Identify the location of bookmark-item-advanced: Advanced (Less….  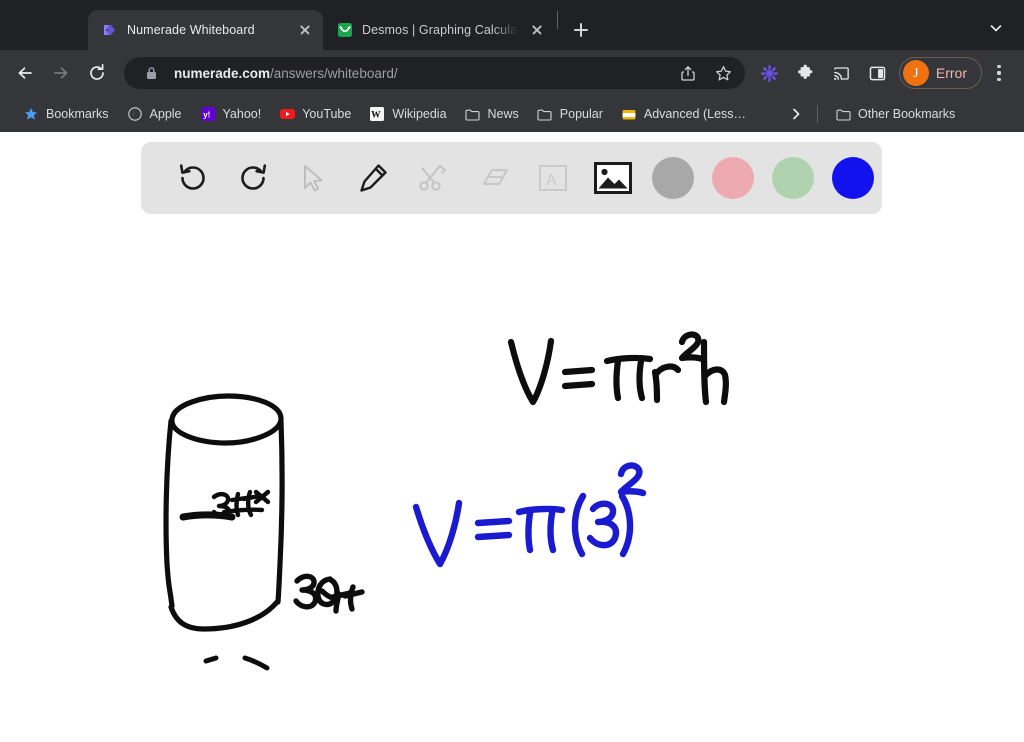
(683, 114).